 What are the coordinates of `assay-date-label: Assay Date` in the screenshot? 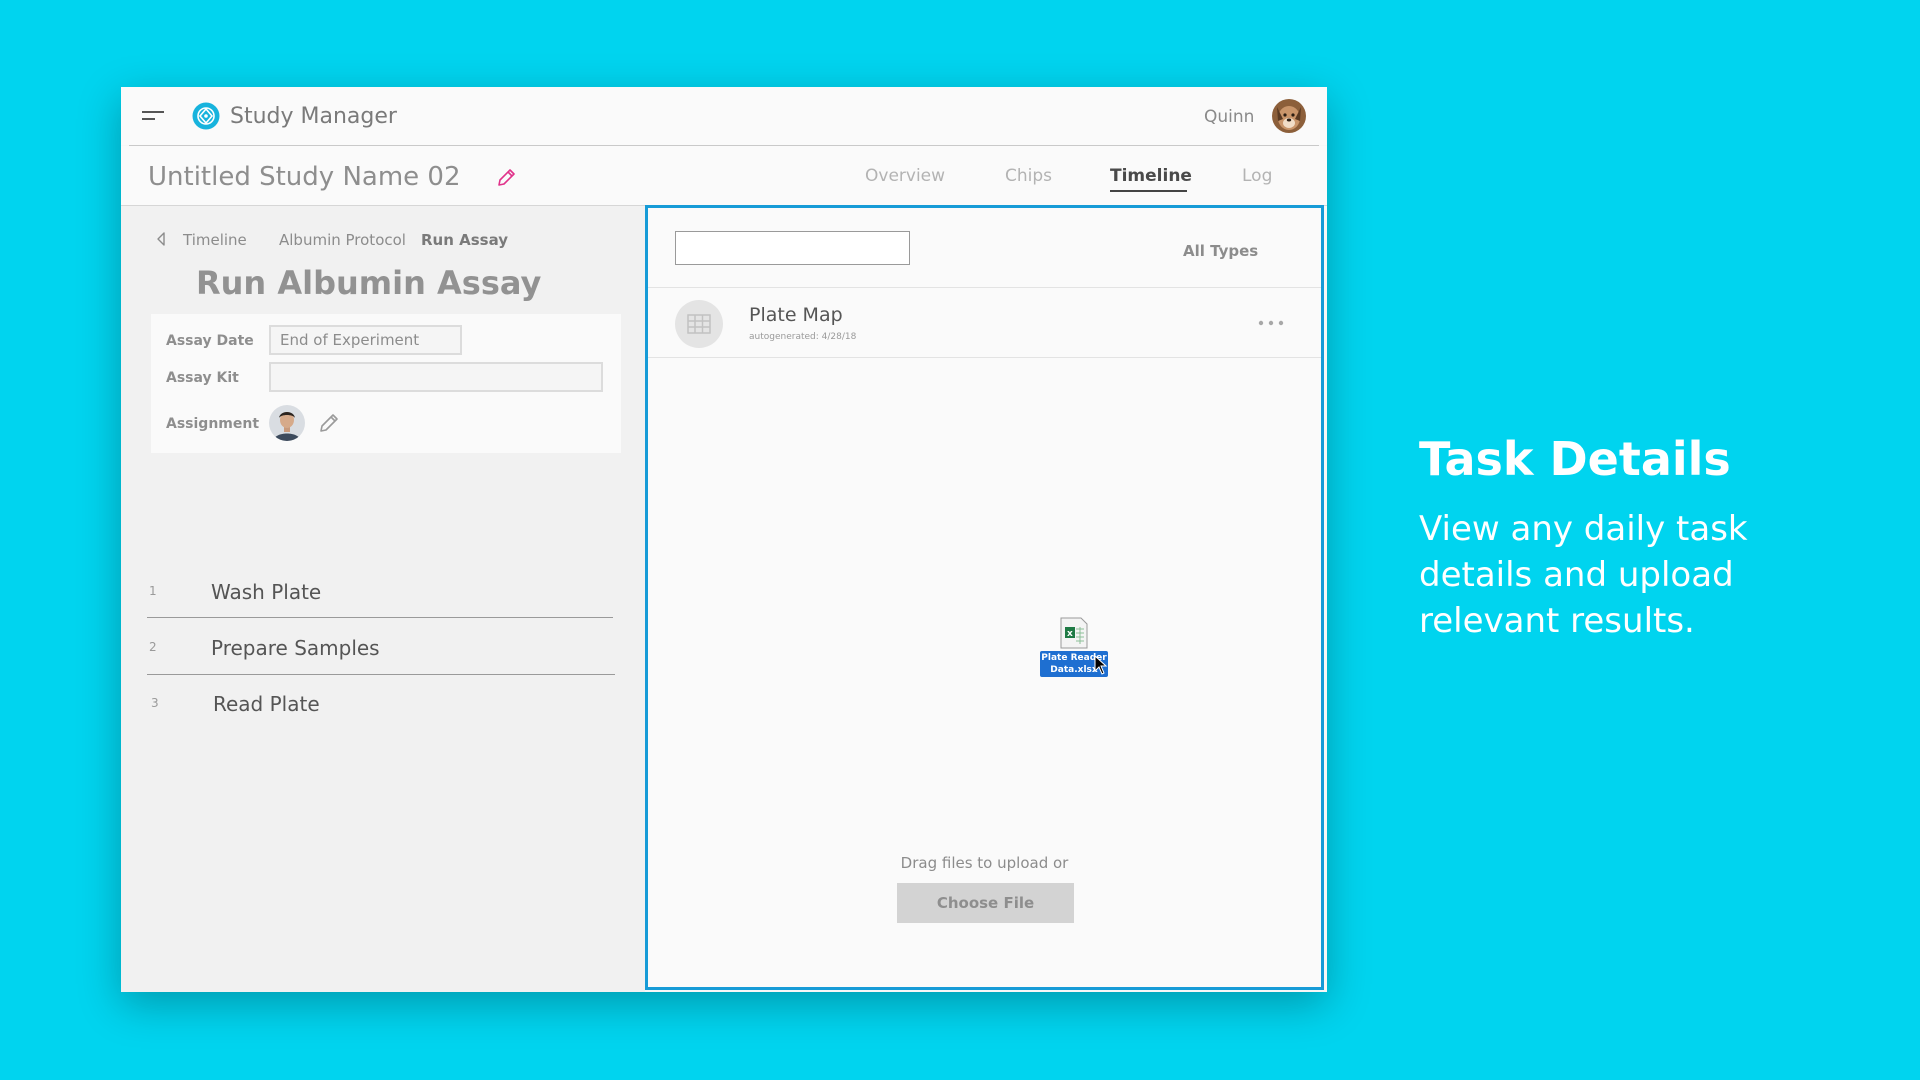 It's located at (210, 341).